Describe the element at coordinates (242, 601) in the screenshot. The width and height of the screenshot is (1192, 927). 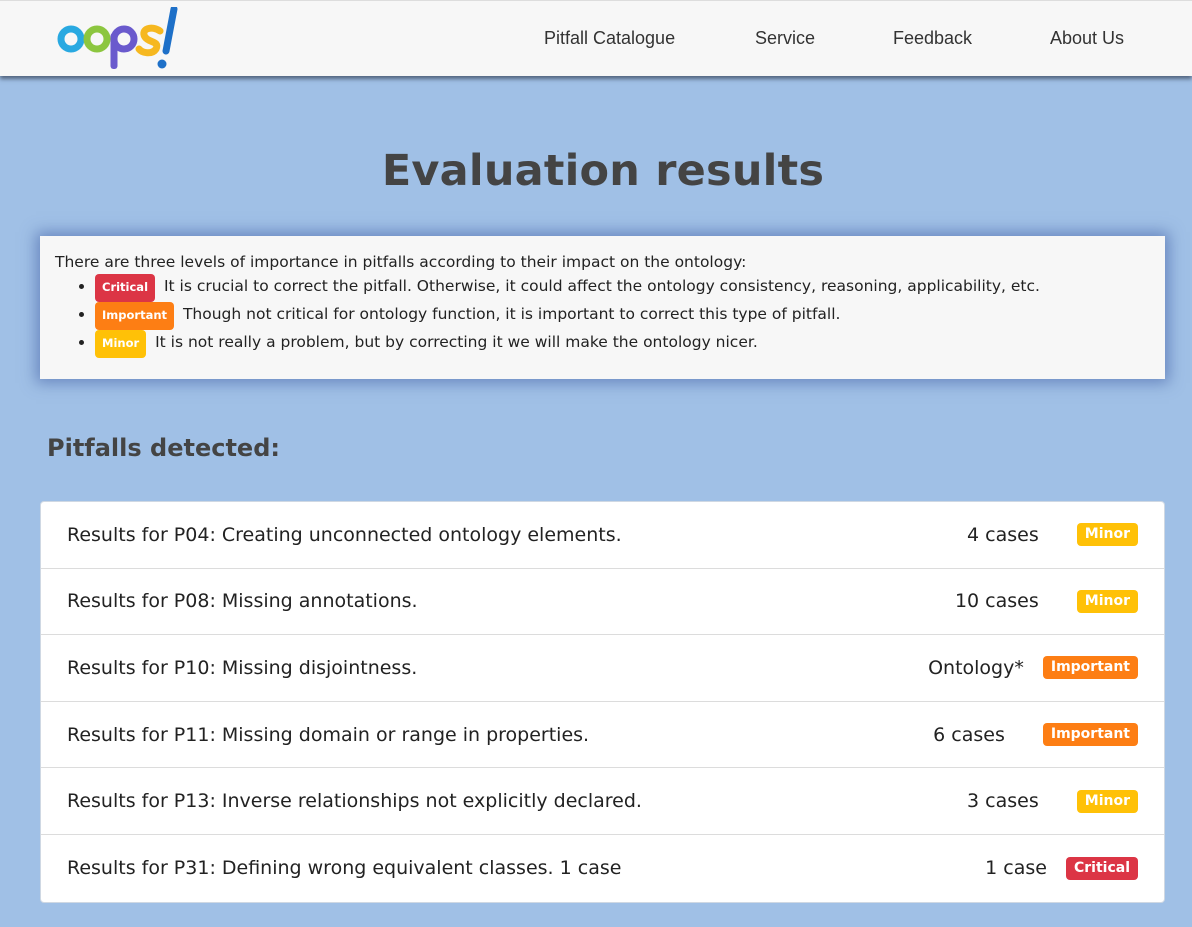
I see `result-title: Results for P08: Missing annotations.` at that location.